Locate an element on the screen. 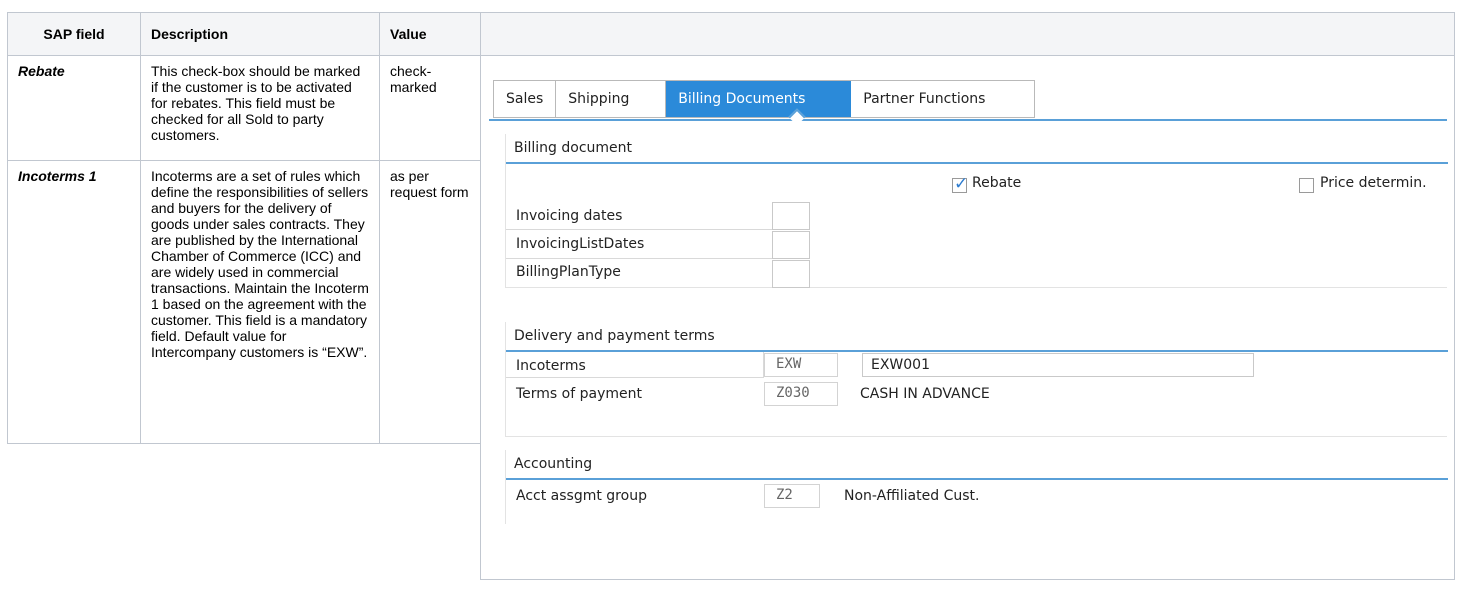 The height and width of the screenshot is (616, 1462). billing-plan-type-label: BillingPlanType is located at coordinates (568, 272).